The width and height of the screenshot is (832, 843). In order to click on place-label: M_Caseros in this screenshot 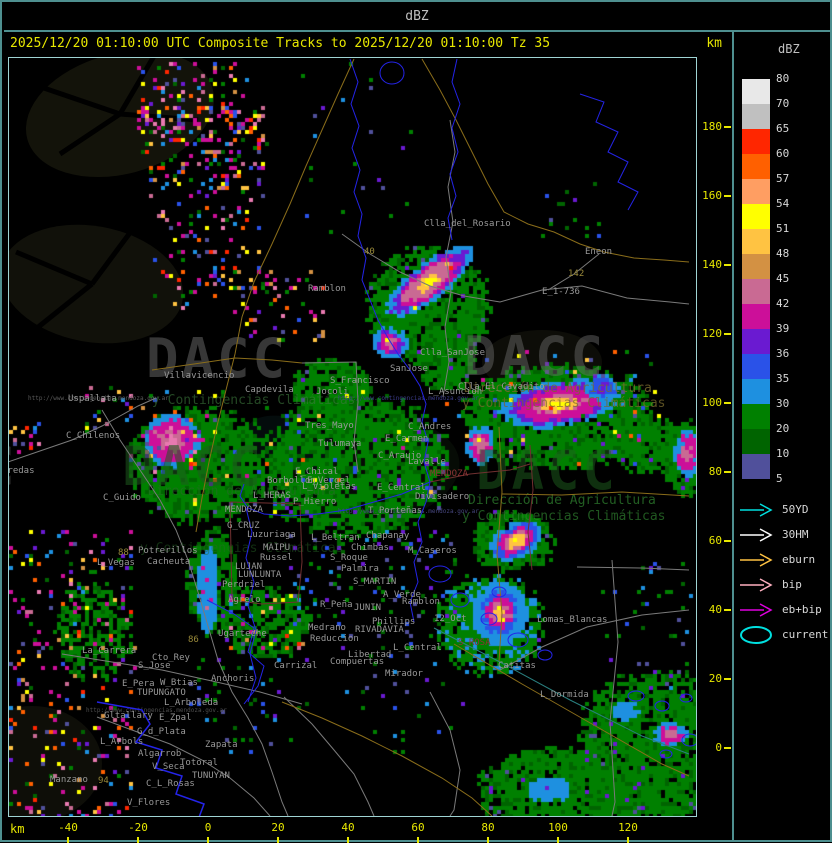, I will do `click(432, 551)`.